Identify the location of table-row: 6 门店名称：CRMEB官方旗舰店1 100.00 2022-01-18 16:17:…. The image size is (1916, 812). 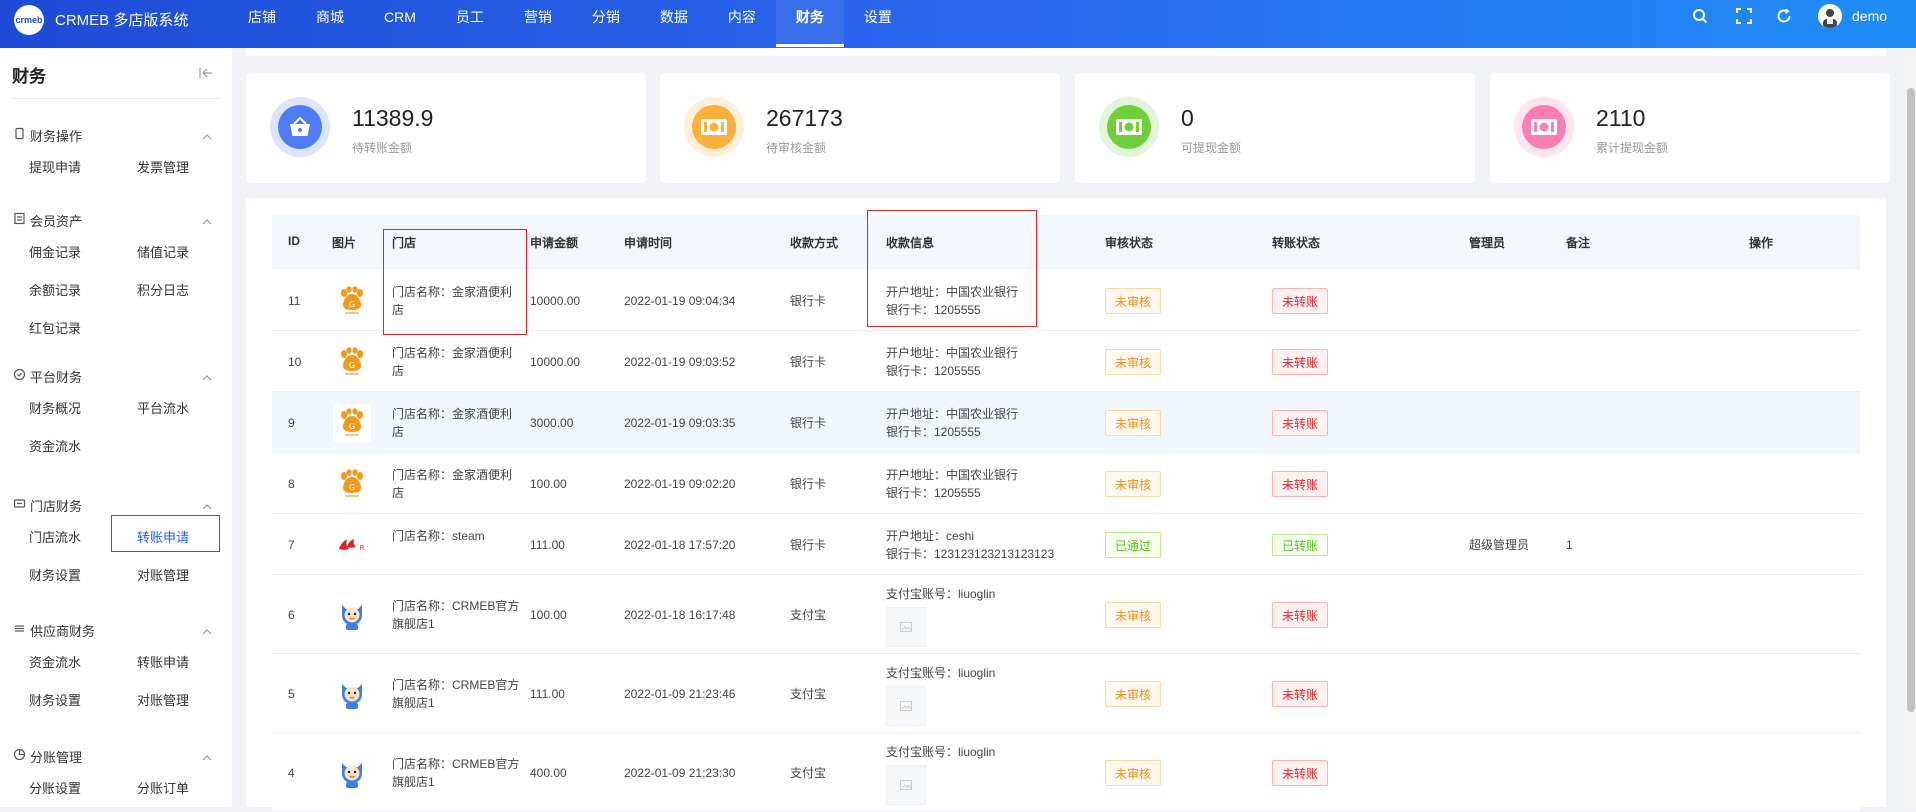
(1066, 614).